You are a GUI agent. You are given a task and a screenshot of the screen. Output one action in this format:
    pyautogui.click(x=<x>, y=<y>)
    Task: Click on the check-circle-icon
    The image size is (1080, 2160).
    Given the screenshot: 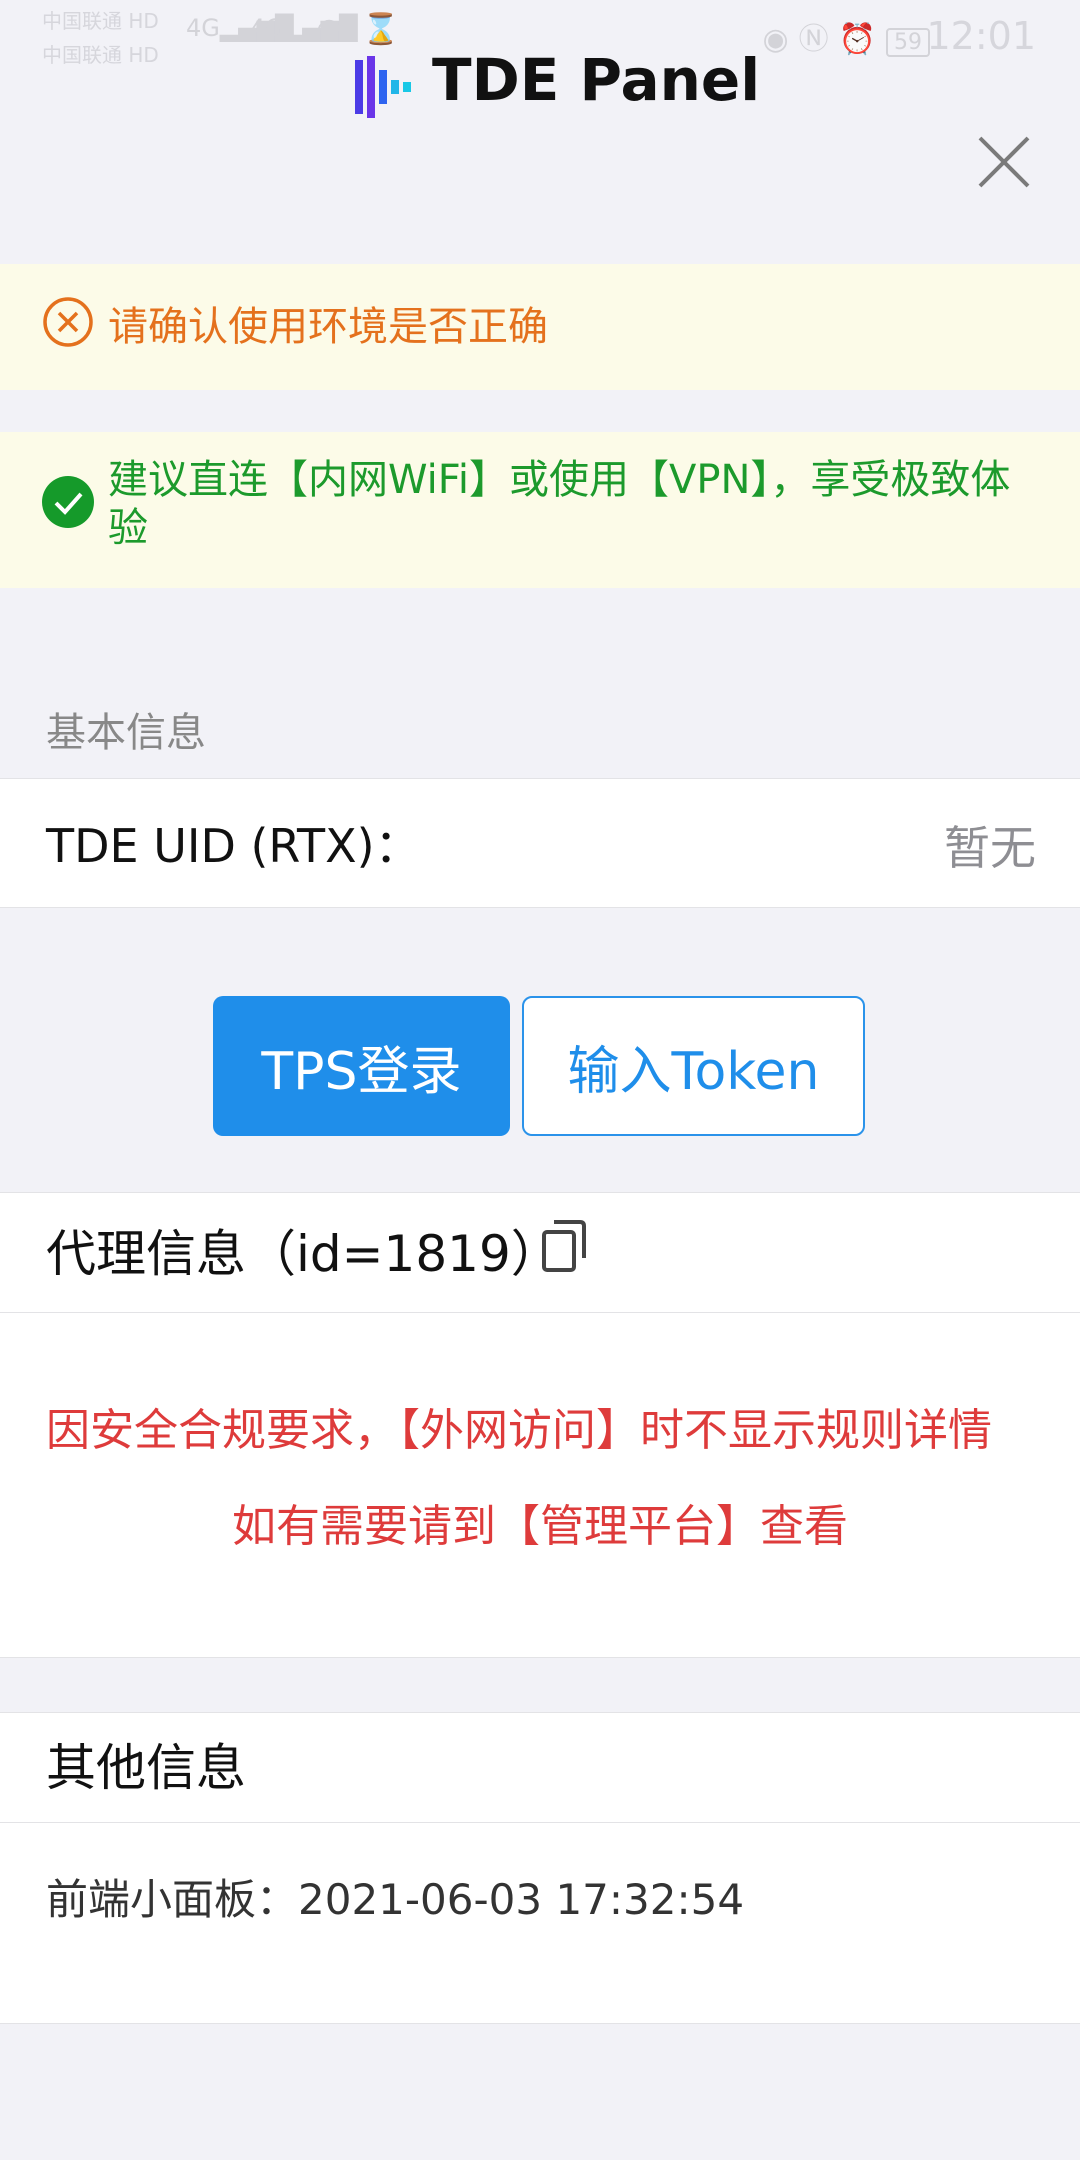 What is the action you would take?
    pyautogui.click(x=68, y=502)
    